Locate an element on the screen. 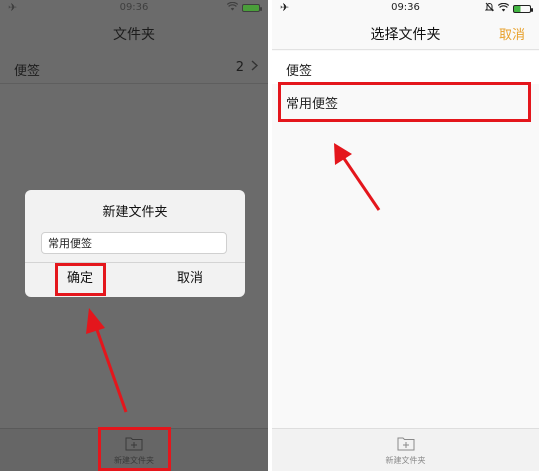 This screenshot has height=471, width=539. folder-name-input is located at coordinates (134, 243).